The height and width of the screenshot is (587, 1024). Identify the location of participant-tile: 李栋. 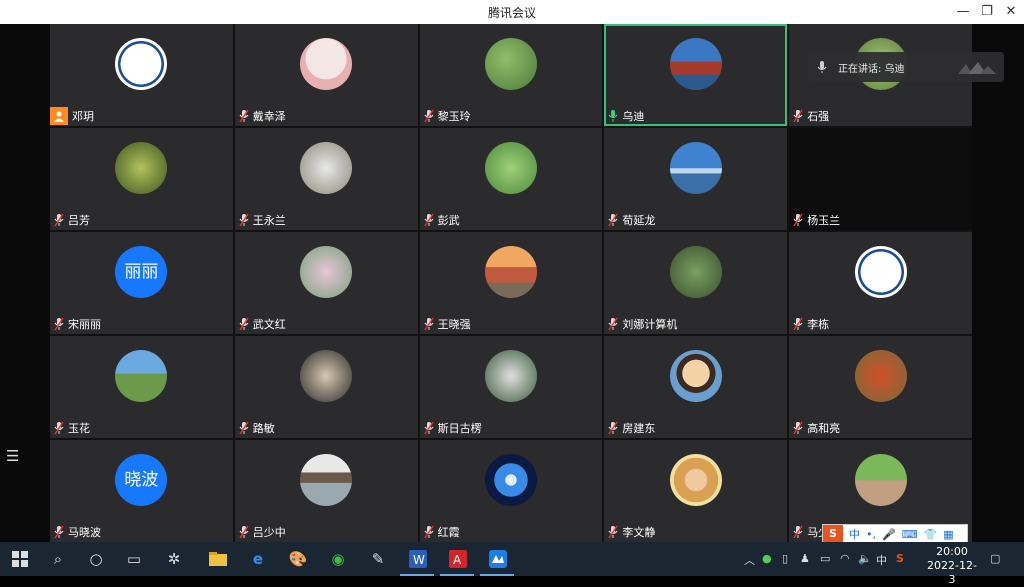
(880, 283).